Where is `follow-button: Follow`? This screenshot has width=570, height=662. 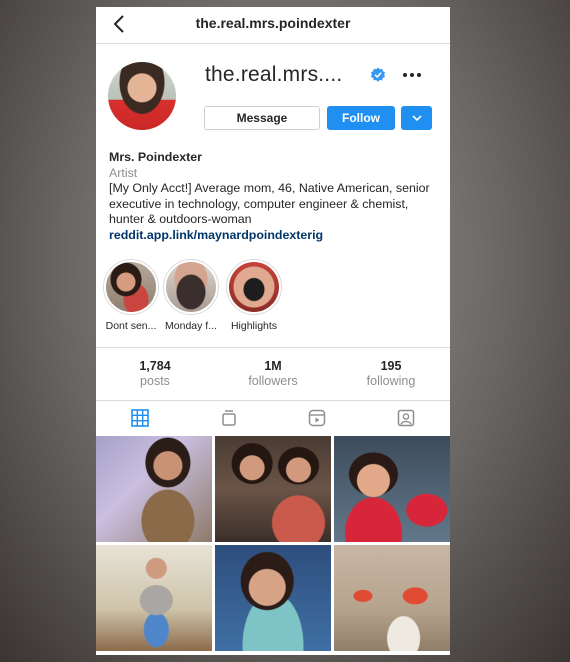 follow-button: Follow is located at coordinates (361, 118).